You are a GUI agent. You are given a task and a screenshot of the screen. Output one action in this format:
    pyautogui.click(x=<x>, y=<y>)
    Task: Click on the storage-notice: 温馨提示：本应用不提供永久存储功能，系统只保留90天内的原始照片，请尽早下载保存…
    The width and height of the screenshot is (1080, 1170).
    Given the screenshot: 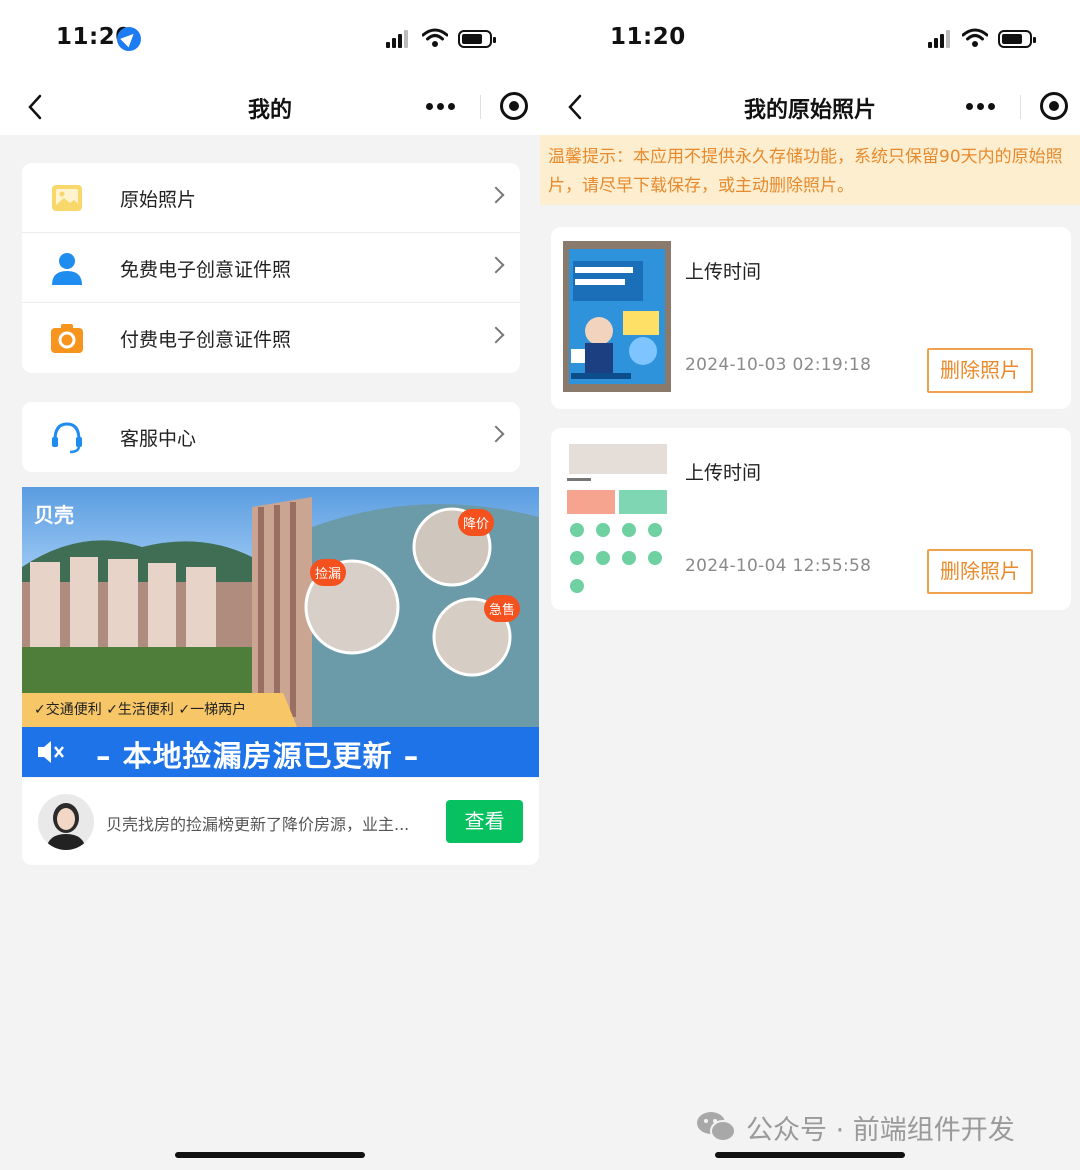 What is the action you would take?
    pyautogui.click(x=810, y=170)
    